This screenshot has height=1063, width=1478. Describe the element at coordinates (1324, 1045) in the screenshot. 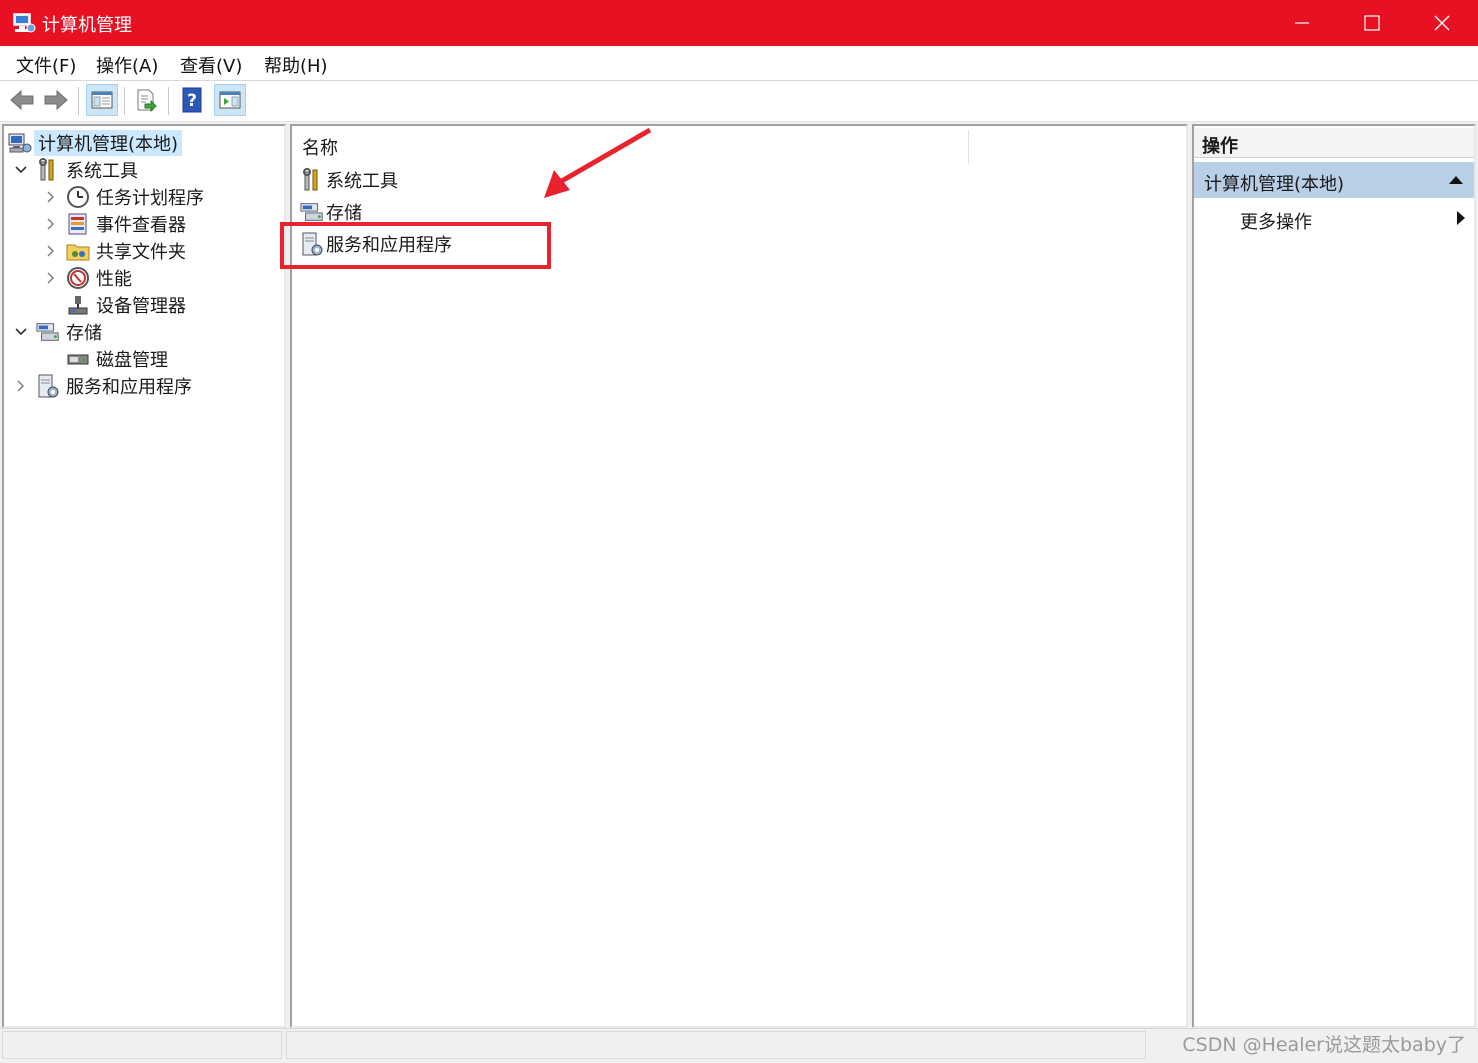

I see `watermark-text: CSDN @Healer说这题太baby了` at that location.